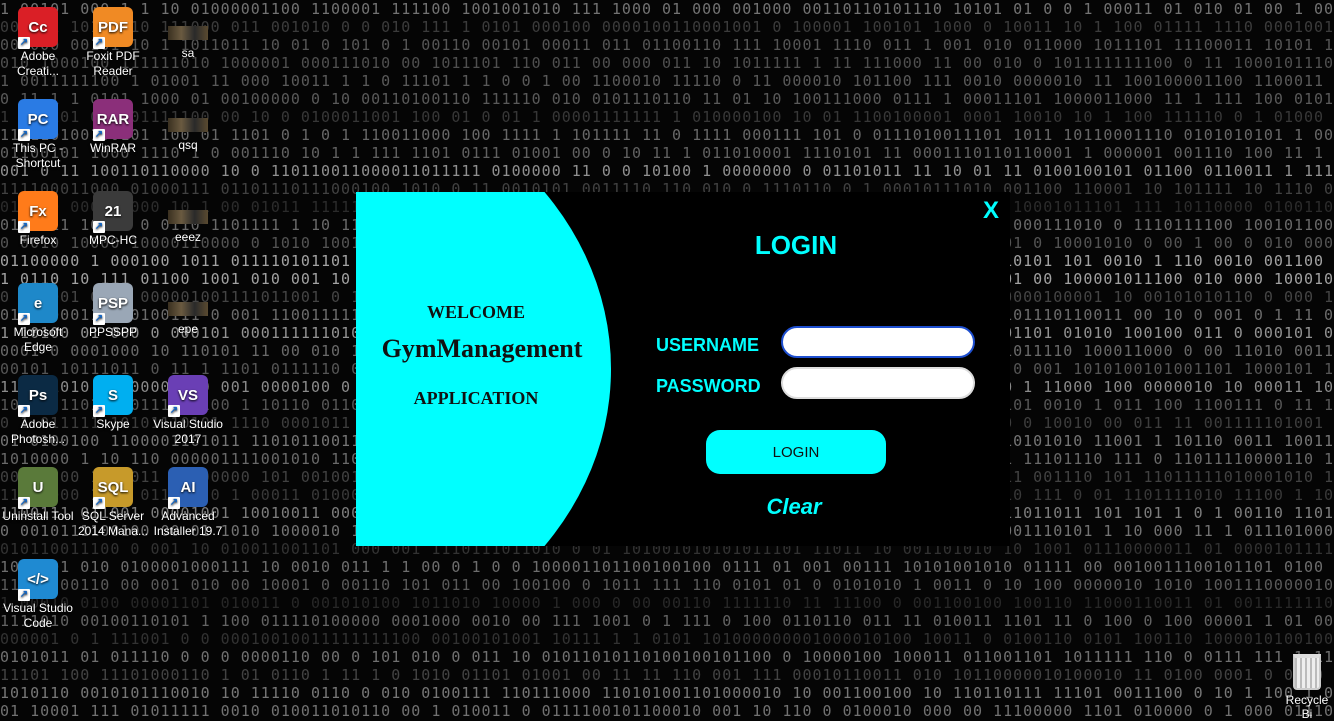 The image size is (1334, 721). Describe the element at coordinates (188, 488) in the screenshot. I see `advanced-installer-icon: AI ↗` at that location.